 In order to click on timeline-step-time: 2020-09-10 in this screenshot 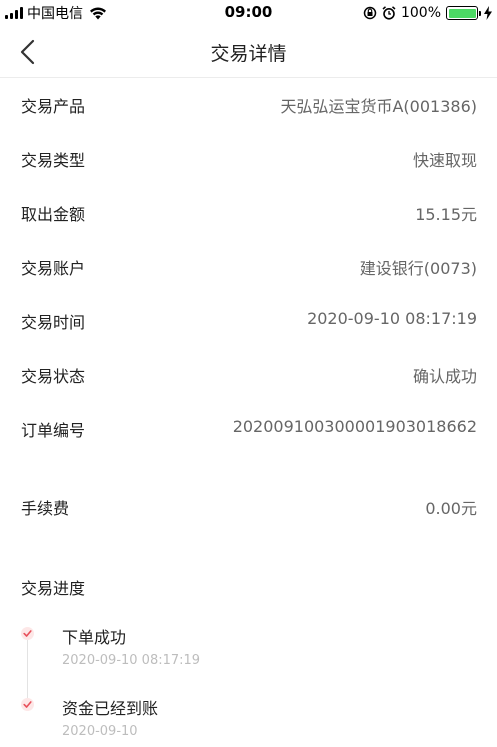, I will do `click(100, 731)`.